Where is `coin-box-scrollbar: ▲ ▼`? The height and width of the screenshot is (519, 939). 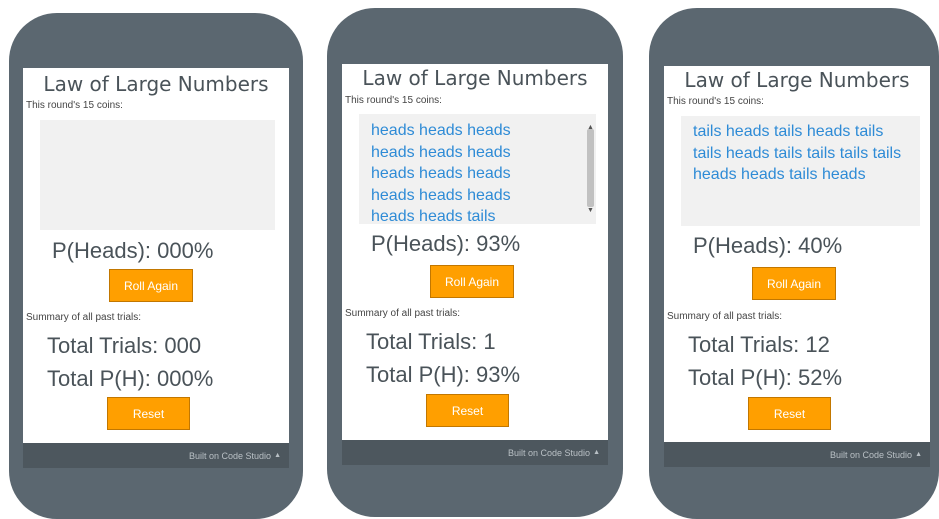
coin-box-scrollbar: ▲ ▼ is located at coordinates (590, 169).